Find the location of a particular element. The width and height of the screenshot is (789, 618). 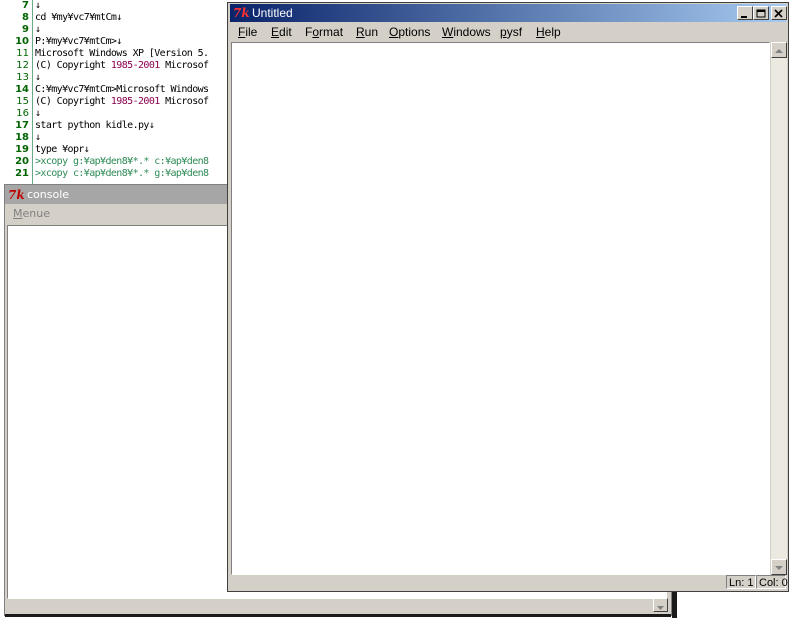

menu-edit: Edit is located at coordinates (281, 32).